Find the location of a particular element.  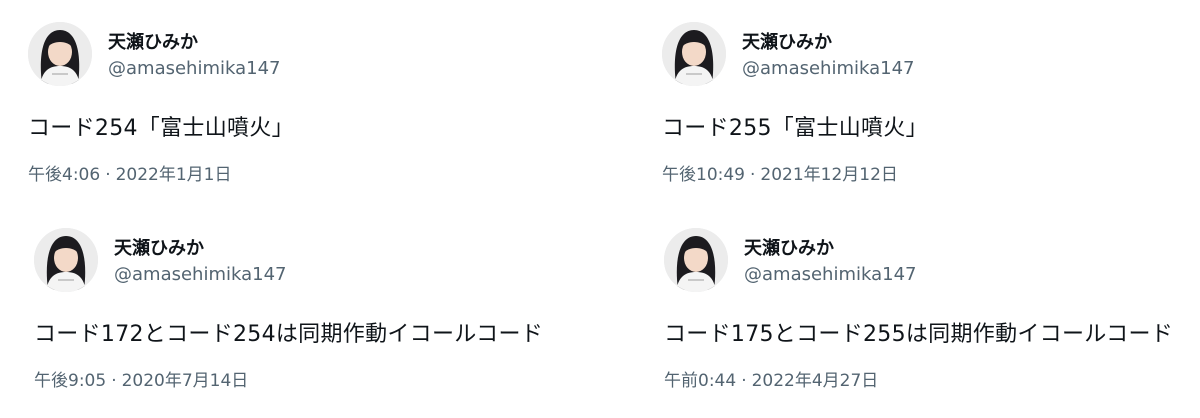

timestamp: 午前0:44 · 2022年4月27日 is located at coordinates (771, 378).